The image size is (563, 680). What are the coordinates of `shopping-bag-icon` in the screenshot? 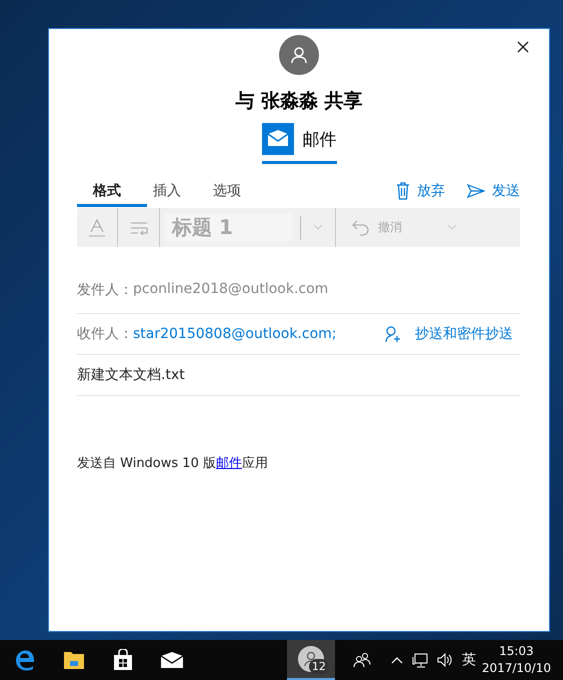 It's located at (122, 660).